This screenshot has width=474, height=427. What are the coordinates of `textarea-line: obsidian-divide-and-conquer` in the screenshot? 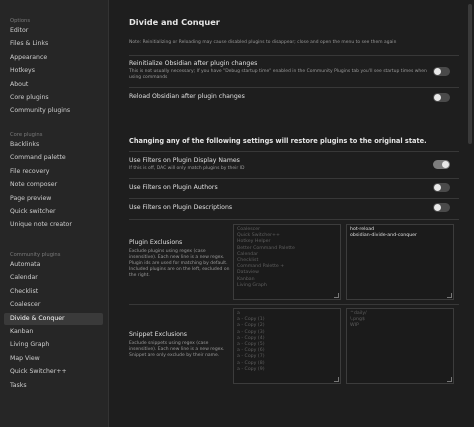 It's located at (383, 236).